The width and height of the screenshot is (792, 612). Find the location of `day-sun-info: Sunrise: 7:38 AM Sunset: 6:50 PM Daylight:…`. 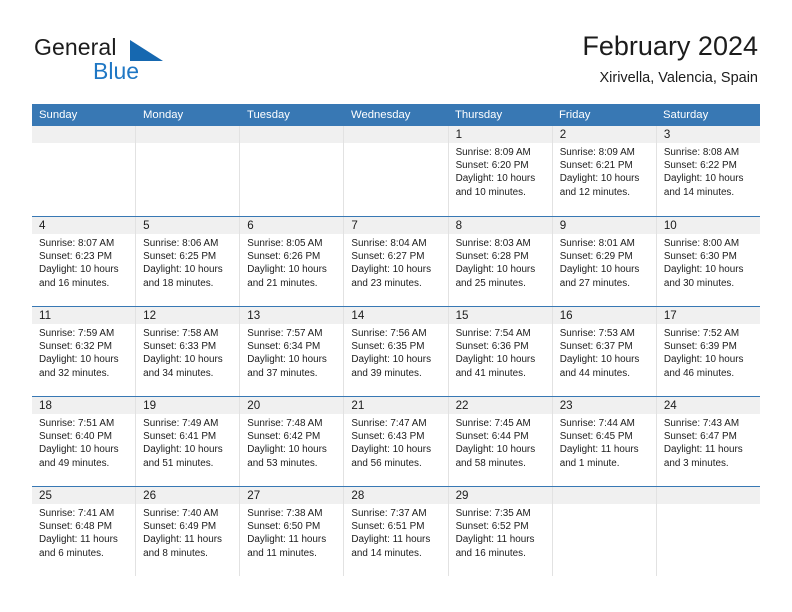

day-sun-info: Sunrise: 7:38 AM Sunset: 6:50 PM Daylight:… is located at coordinates (291, 532).